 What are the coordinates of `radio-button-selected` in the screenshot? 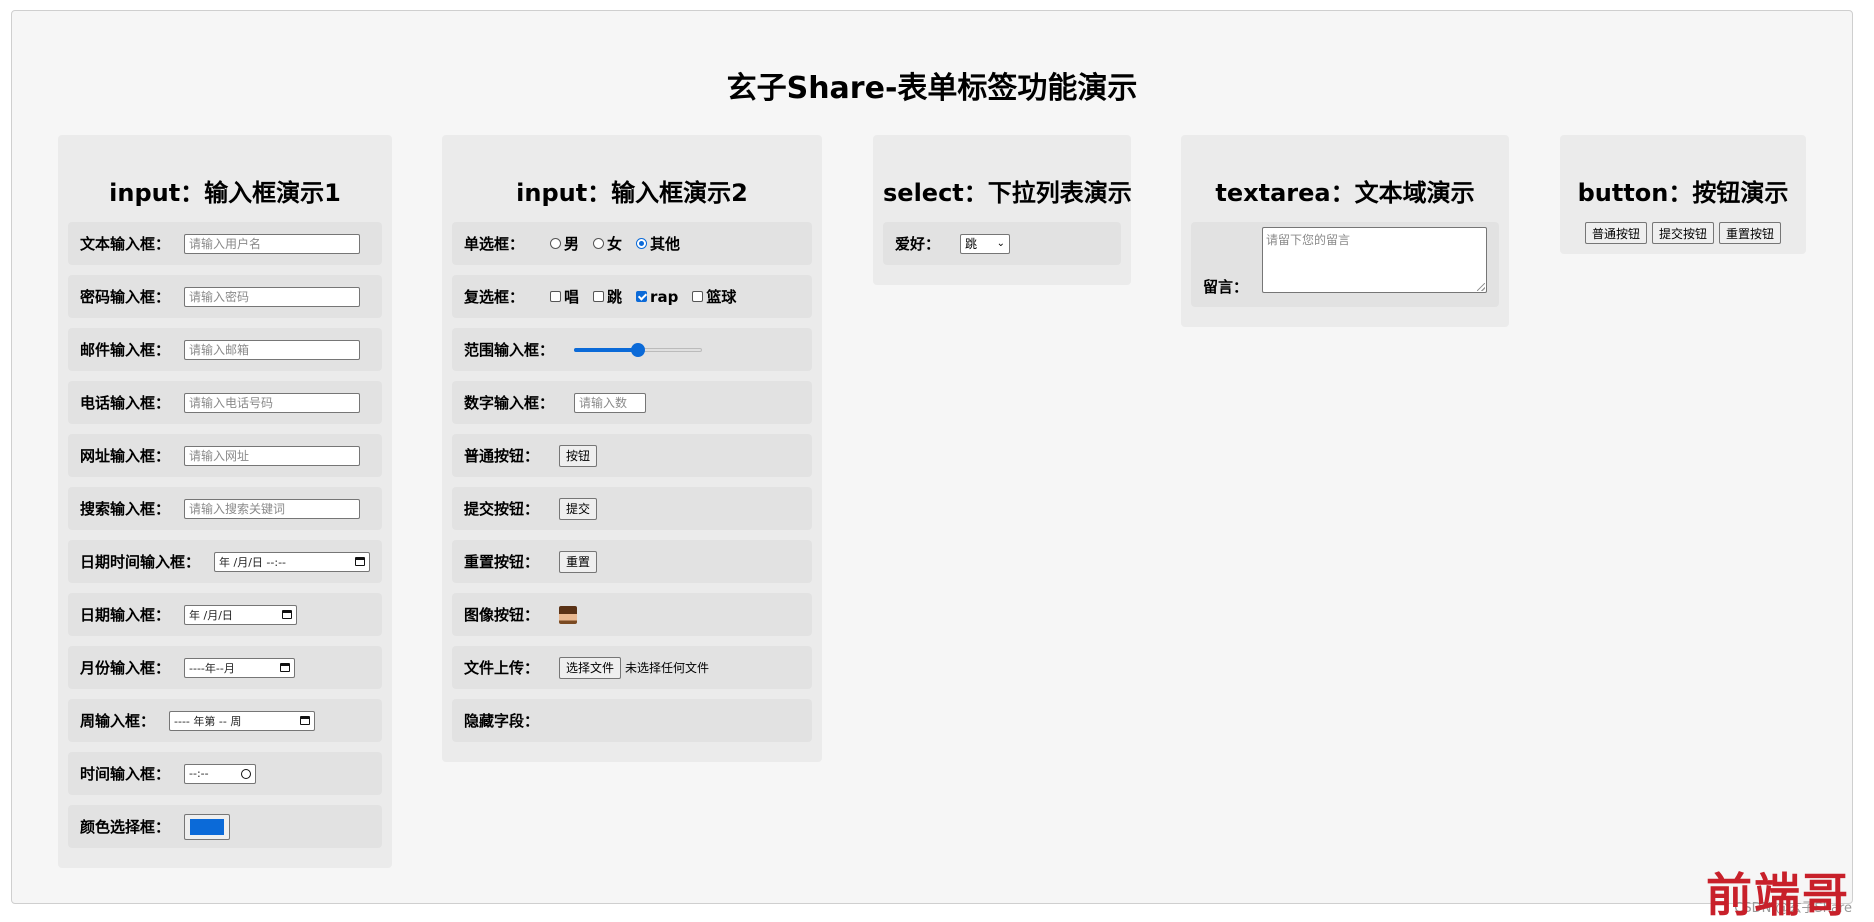 It's located at (642, 243).